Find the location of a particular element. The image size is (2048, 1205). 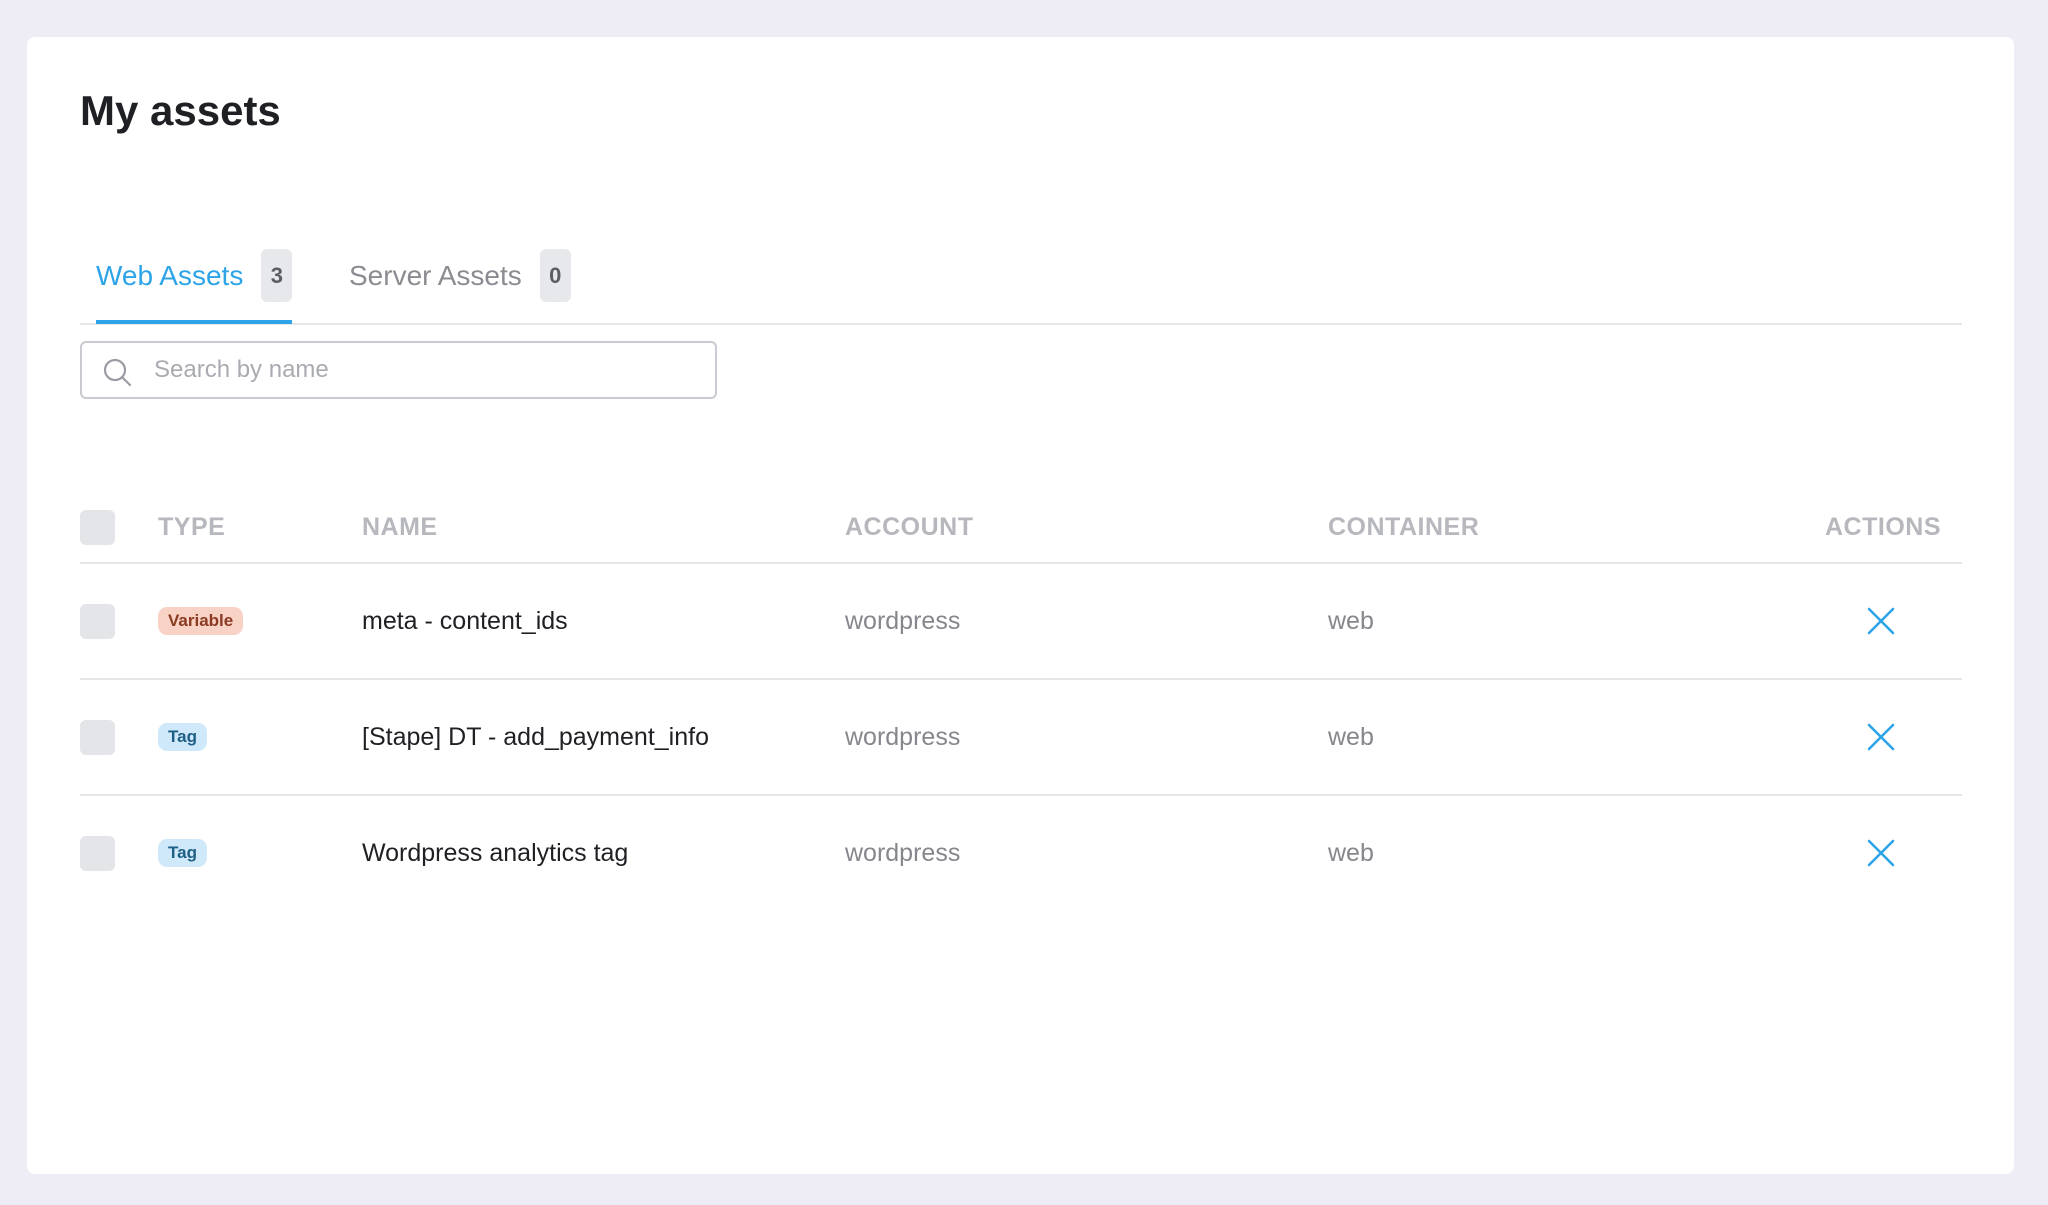

search-box is located at coordinates (398, 370).